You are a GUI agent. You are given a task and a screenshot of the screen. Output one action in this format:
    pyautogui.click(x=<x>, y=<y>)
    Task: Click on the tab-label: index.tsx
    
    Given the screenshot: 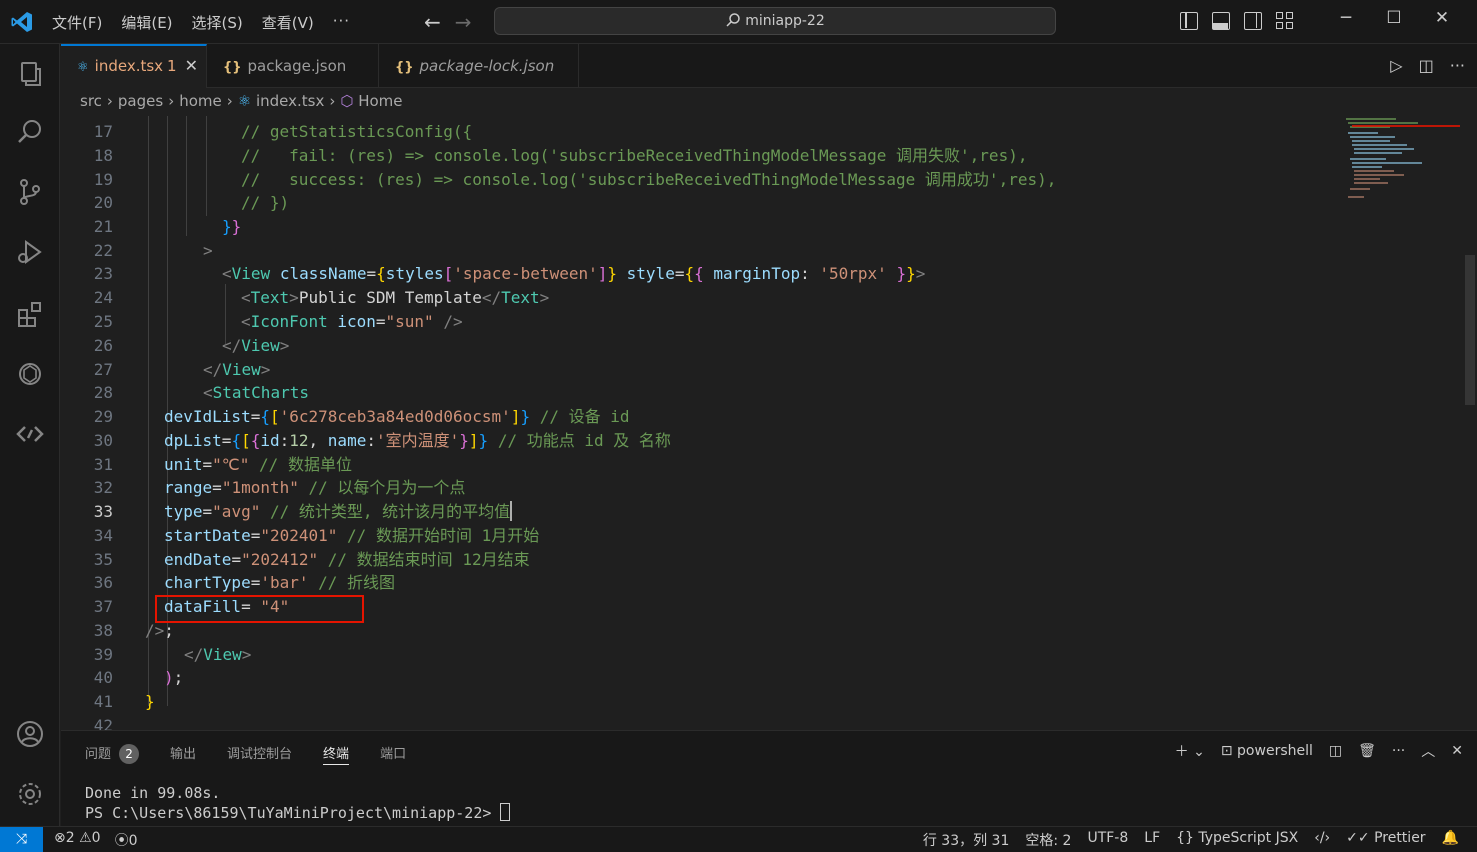 What is the action you would take?
    pyautogui.click(x=129, y=66)
    